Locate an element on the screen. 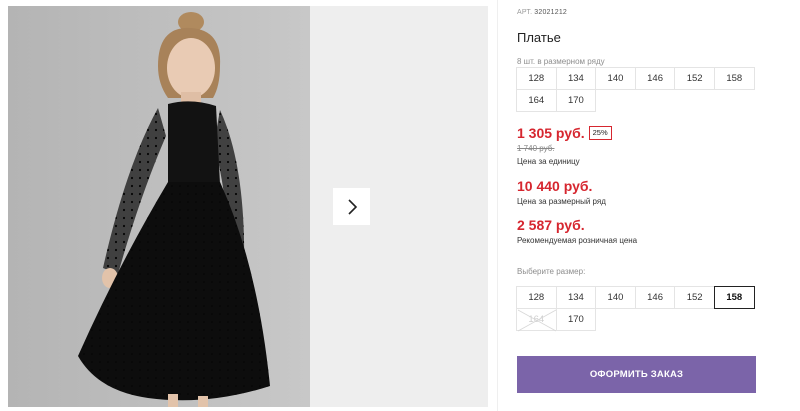  chevron-right-icon is located at coordinates (352, 206).